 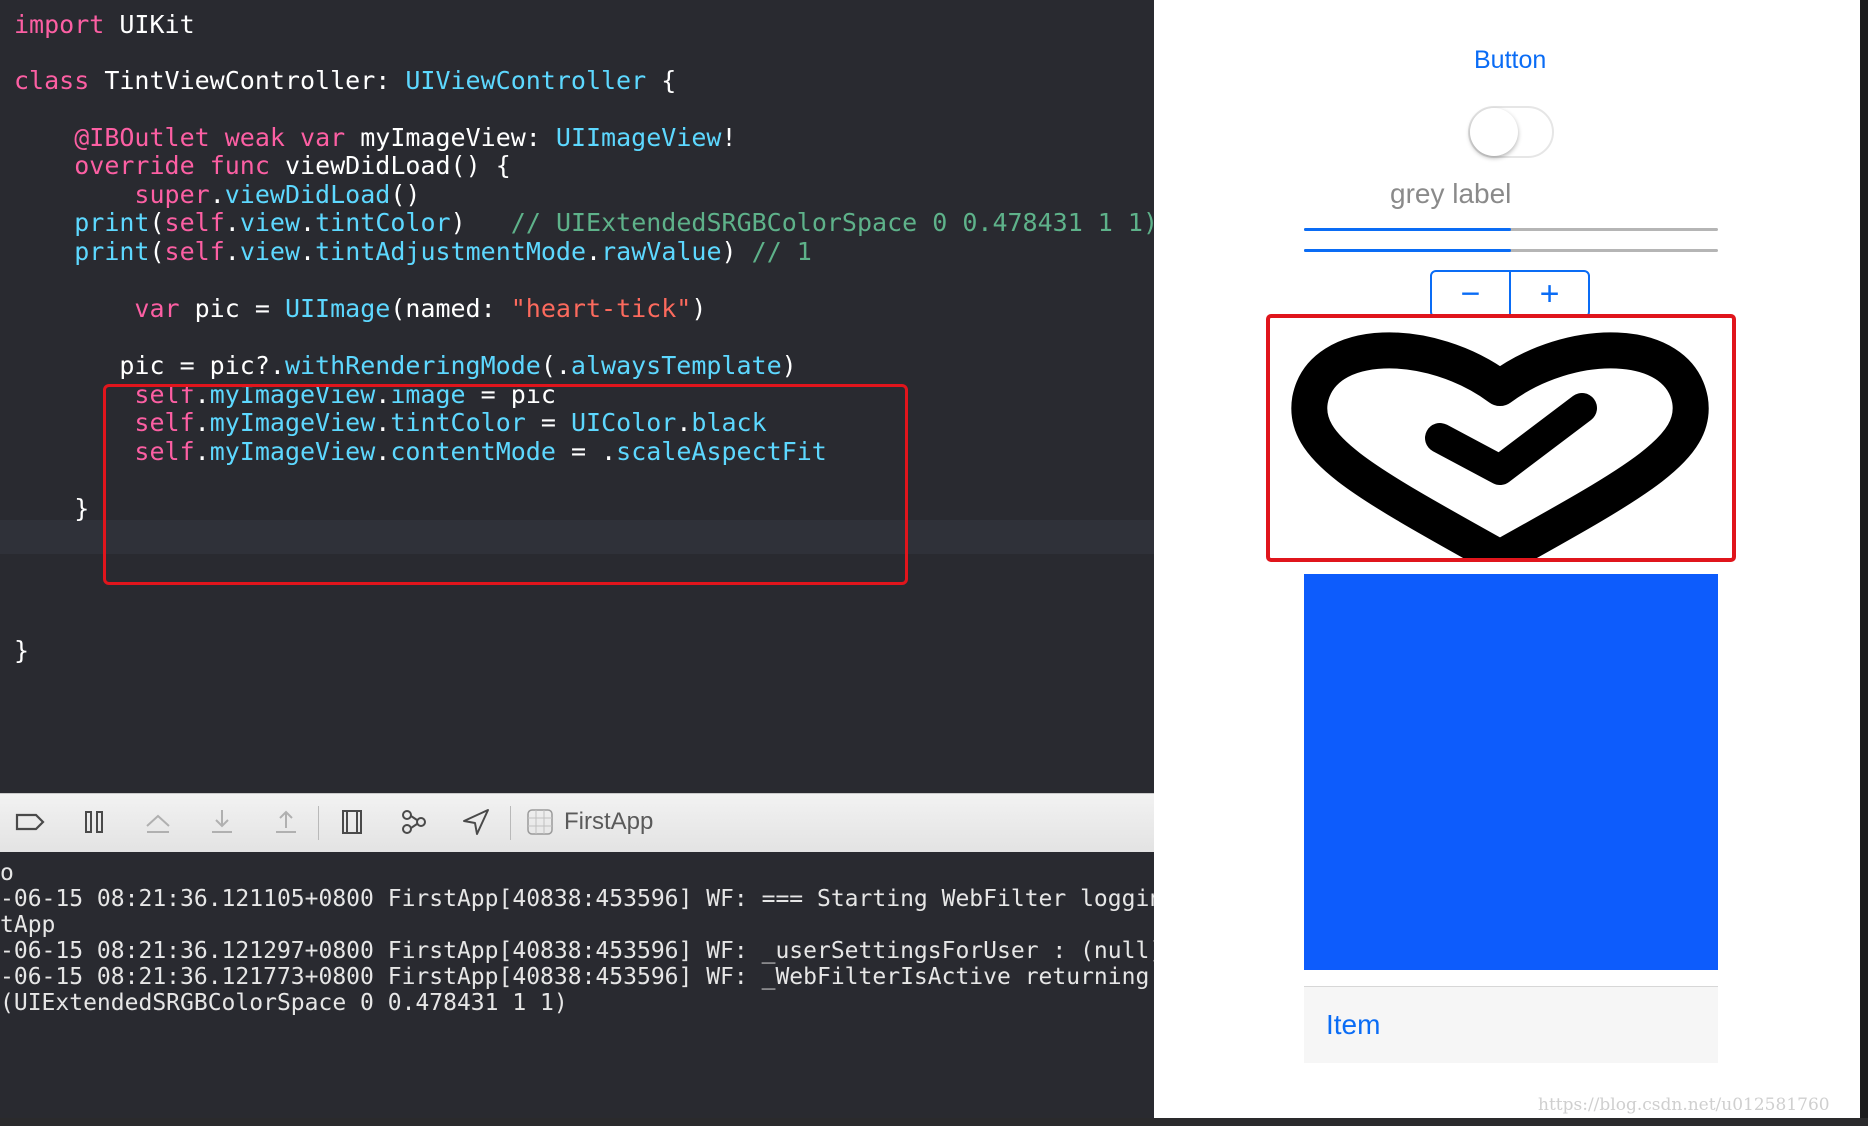 What do you see at coordinates (94, 822) in the screenshot?
I see `pause-icon` at bounding box center [94, 822].